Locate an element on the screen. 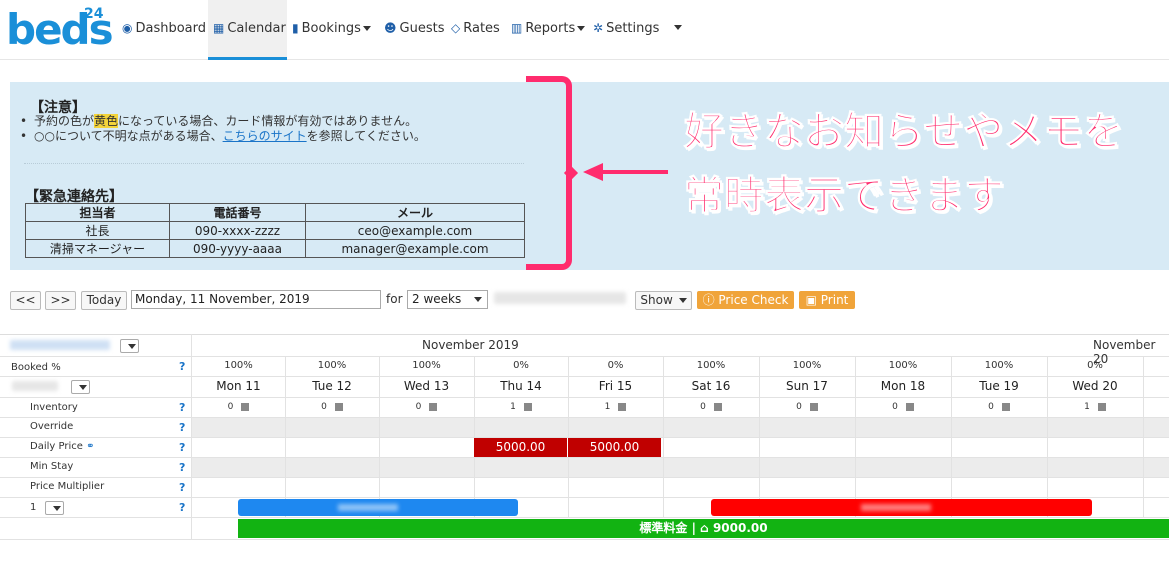 The image size is (1169, 571). day-header: Sun 17 is located at coordinates (807, 386).